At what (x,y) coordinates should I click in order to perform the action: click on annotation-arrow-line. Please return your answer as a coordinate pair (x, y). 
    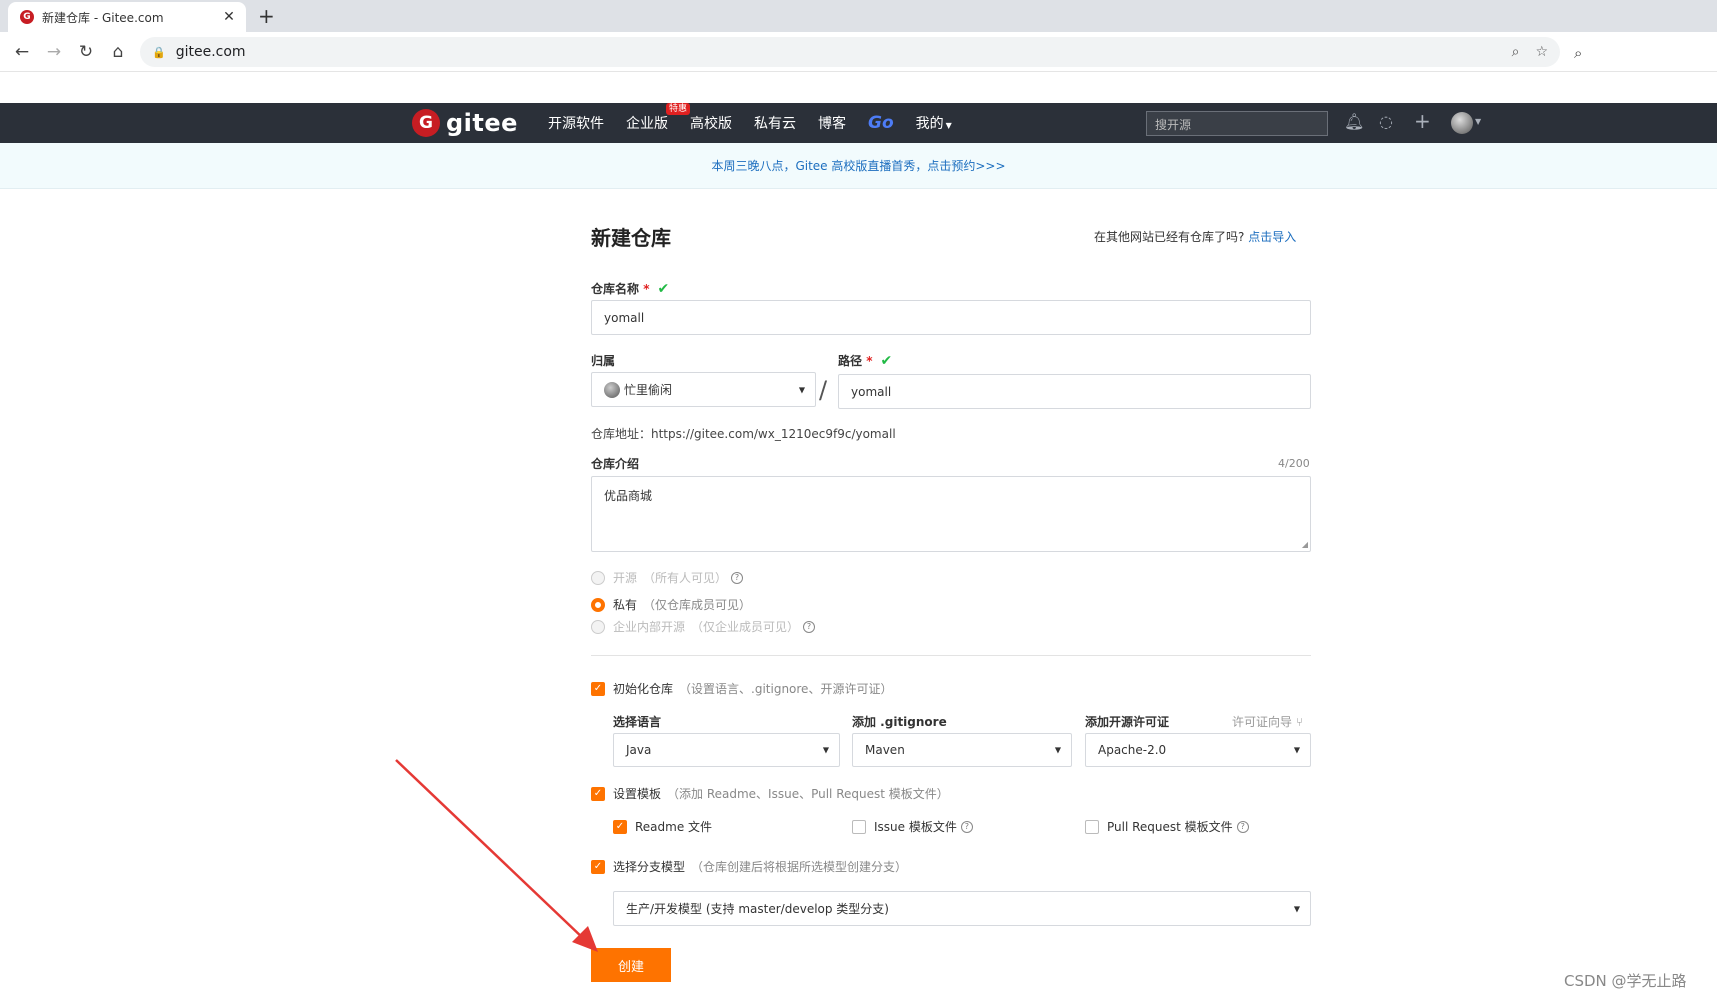
    Looking at the image, I should click on (490, 850).